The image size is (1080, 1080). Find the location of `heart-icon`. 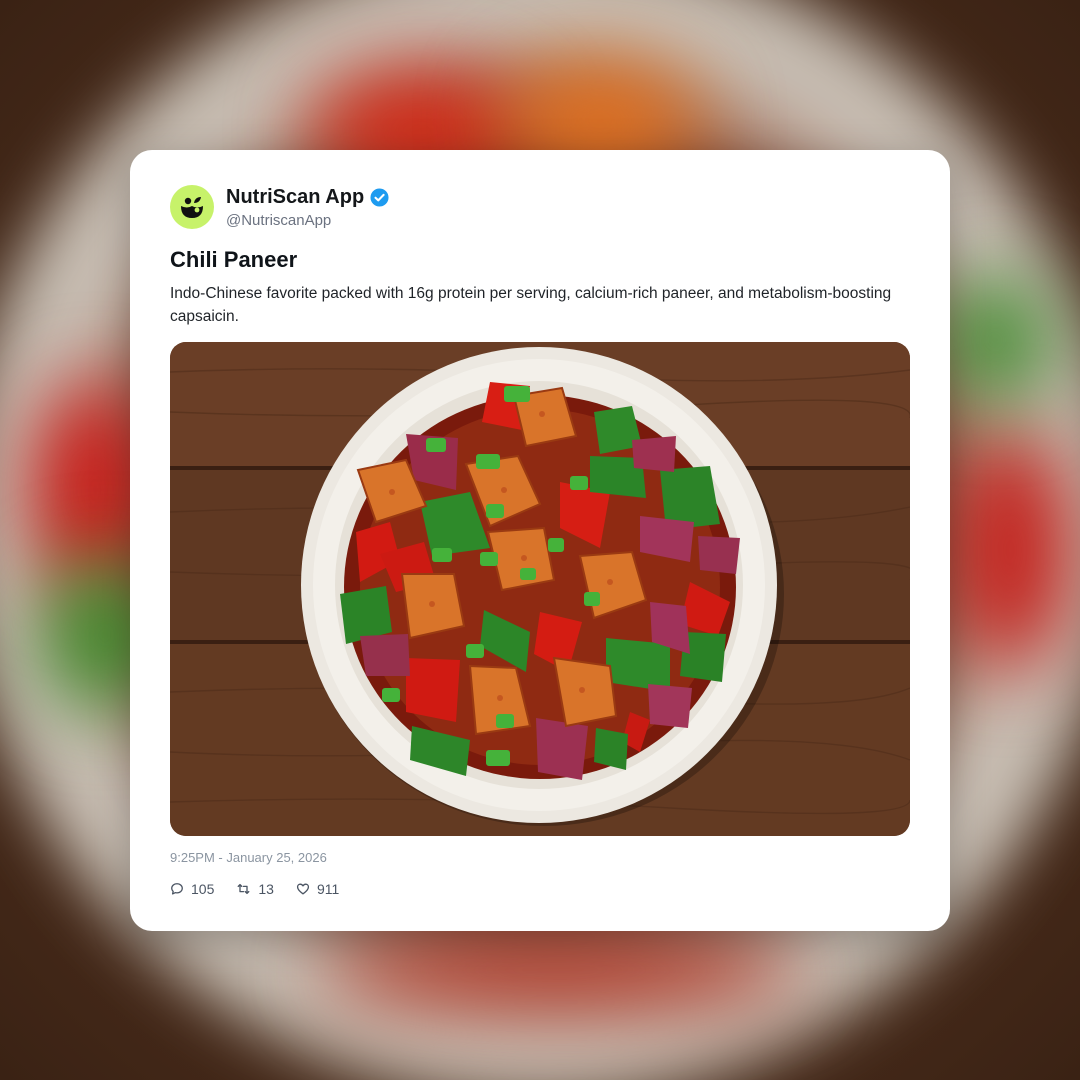

heart-icon is located at coordinates (303, 889).